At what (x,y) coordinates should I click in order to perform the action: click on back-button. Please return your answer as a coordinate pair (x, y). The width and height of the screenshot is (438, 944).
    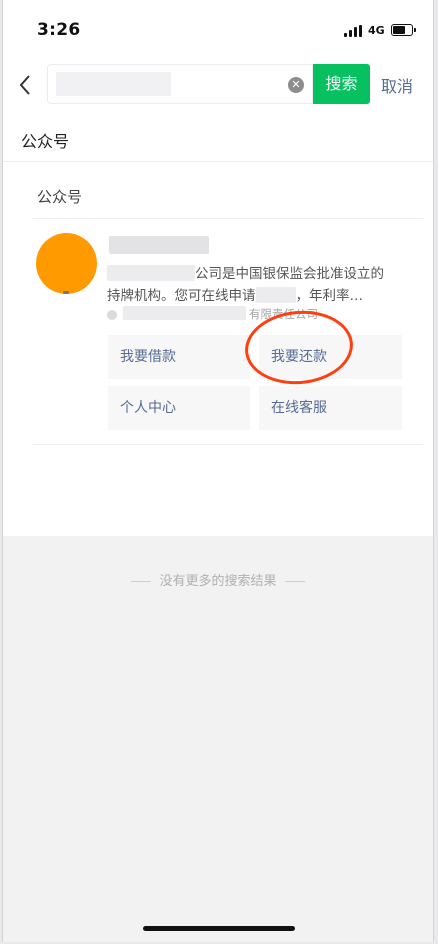
    Looking at the image, I should click on (25, 85).